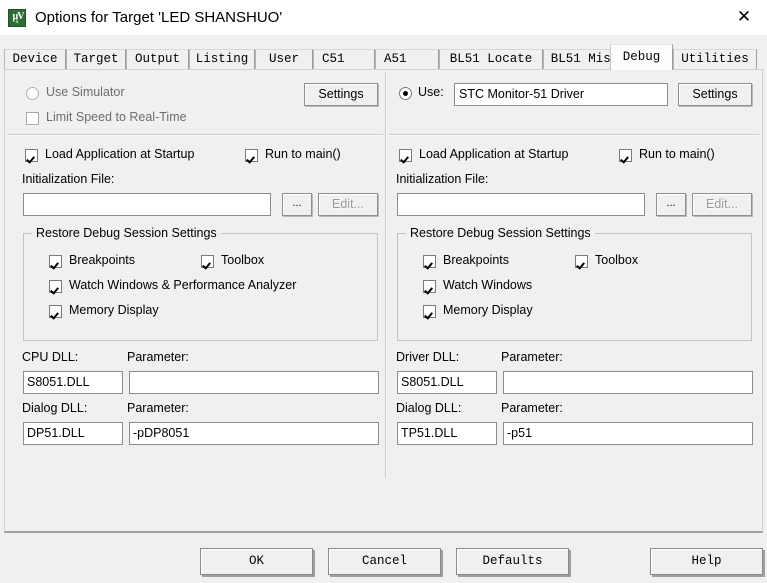  Describe the element at coordinates (625, 155) in the screenshot. I see `right-run-to-main-checkbox` at that location.